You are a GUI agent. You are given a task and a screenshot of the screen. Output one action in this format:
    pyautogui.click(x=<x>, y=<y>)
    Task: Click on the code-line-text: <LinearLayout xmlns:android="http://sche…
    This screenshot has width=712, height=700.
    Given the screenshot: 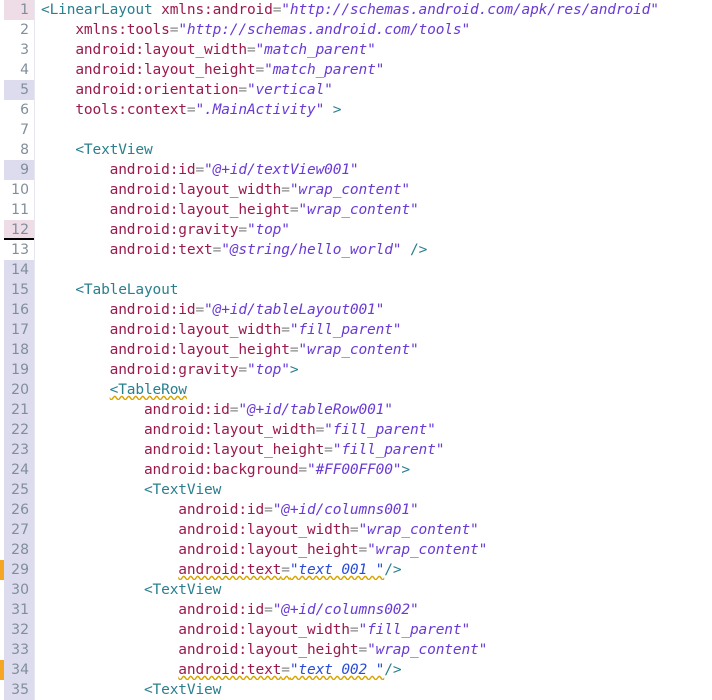 What is the action you would take?
    pyautogui.click(x=373, y=10)
    